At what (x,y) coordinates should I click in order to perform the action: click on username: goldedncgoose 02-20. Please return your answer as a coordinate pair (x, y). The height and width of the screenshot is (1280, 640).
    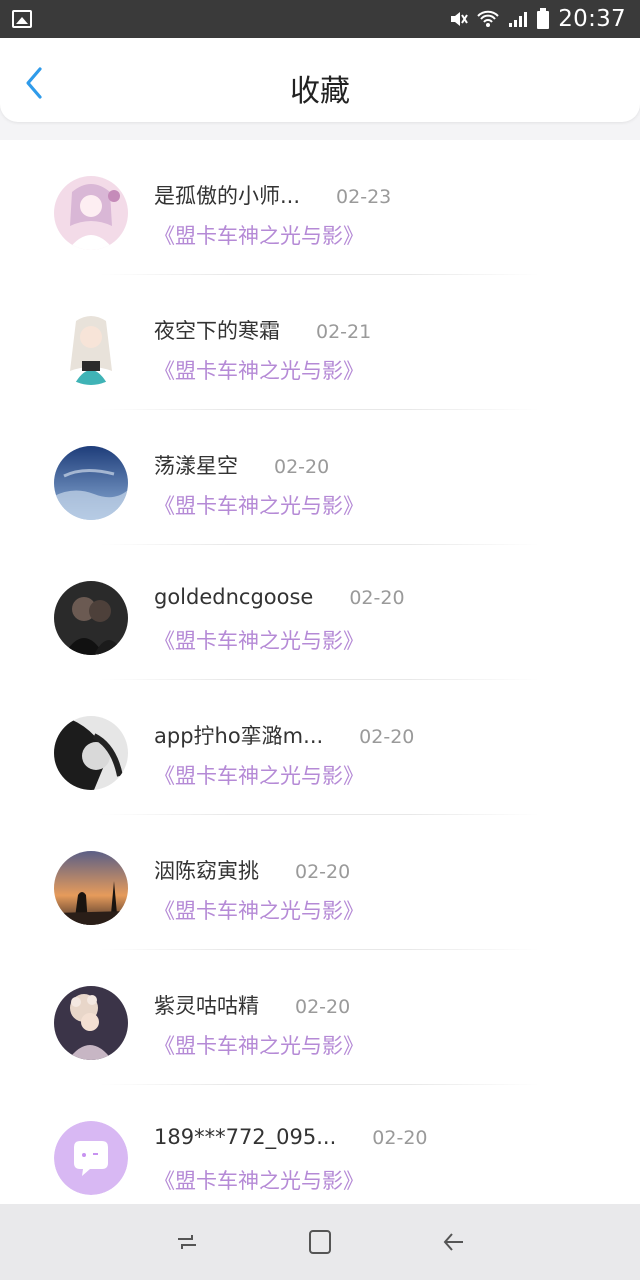
    Looking at the image, I should click on (279, 597).